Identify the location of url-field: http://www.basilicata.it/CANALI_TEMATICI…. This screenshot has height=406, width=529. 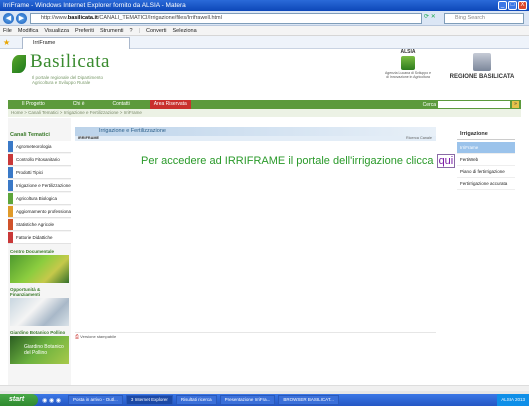
(226, 18).